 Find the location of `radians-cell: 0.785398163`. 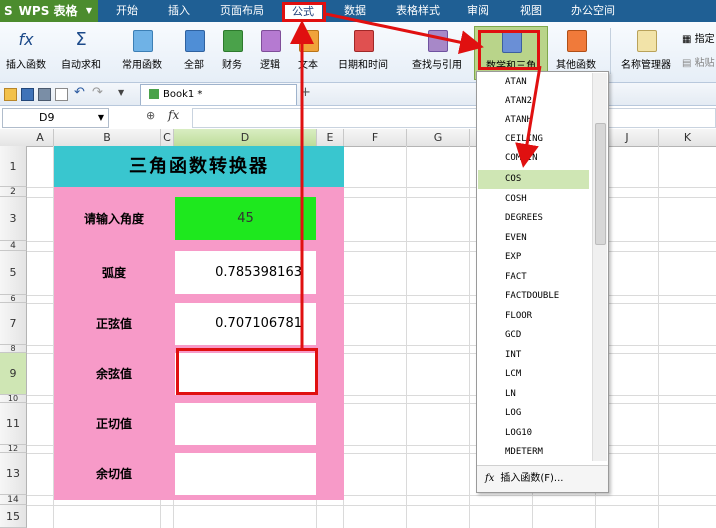

radians-cell: 0.785398163 is located at coordinates (245, 272).